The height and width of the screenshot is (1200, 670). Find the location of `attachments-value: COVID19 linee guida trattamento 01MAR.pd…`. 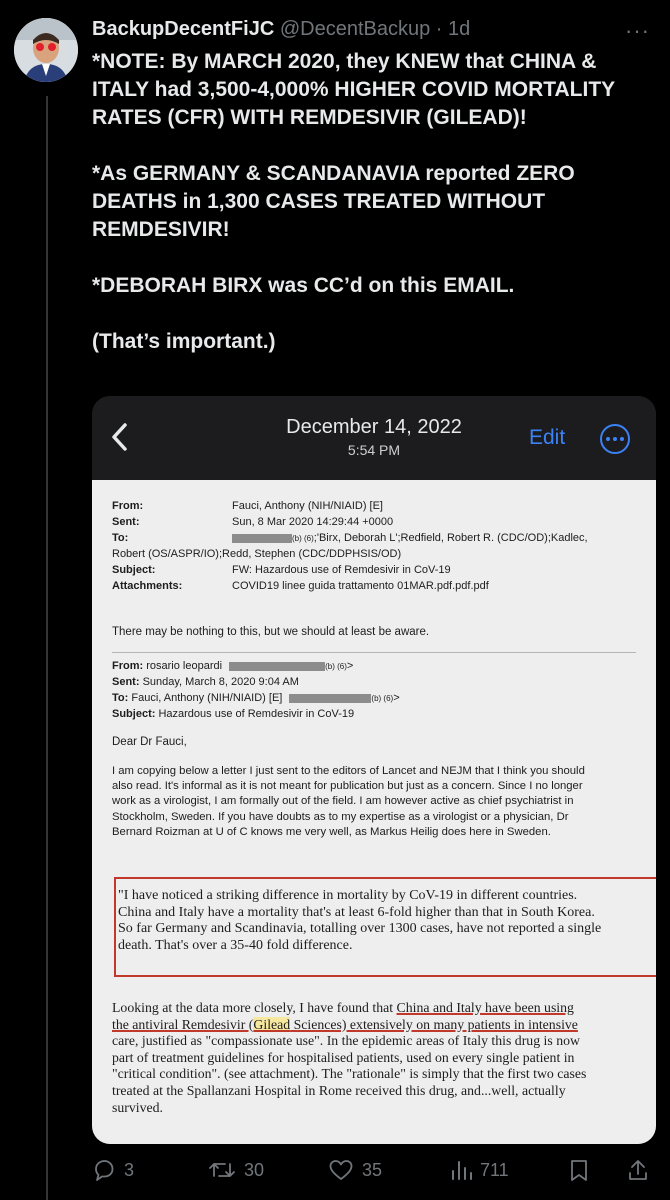

attachments-value: COVID19 linee guida trattamento 01MAR.pd… is located at coordinates (360, 586).